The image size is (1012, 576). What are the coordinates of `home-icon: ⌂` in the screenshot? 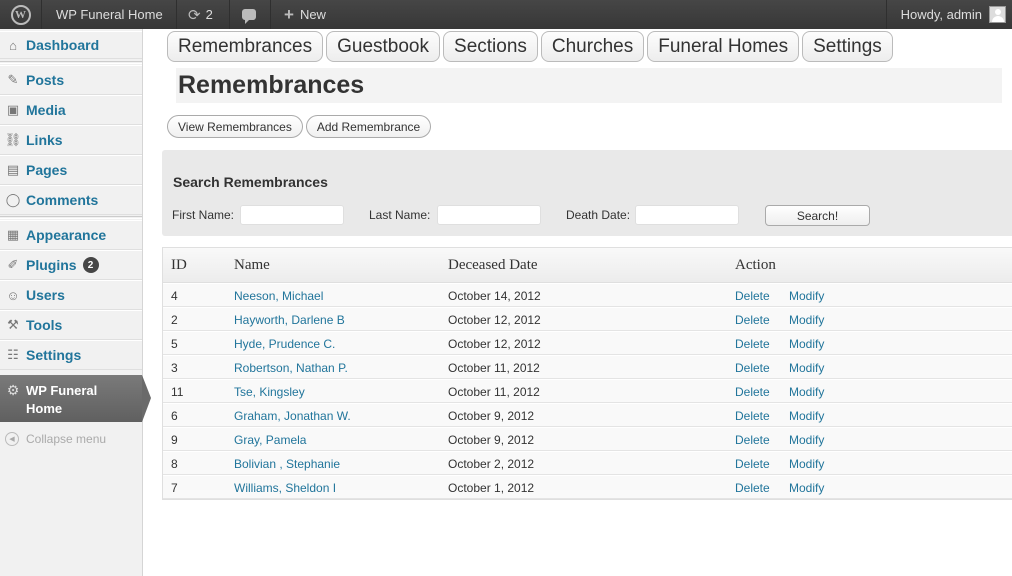 It's located at (13, 45).